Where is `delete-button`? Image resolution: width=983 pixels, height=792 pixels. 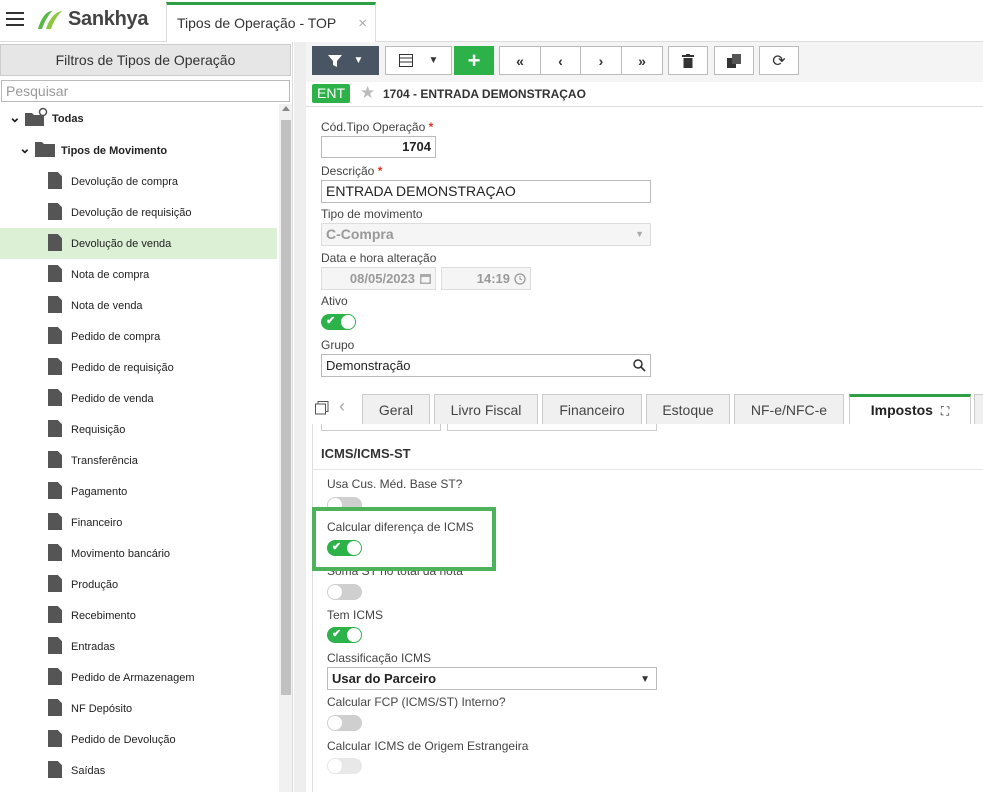
delete-button is located at coordinates (688, 60).